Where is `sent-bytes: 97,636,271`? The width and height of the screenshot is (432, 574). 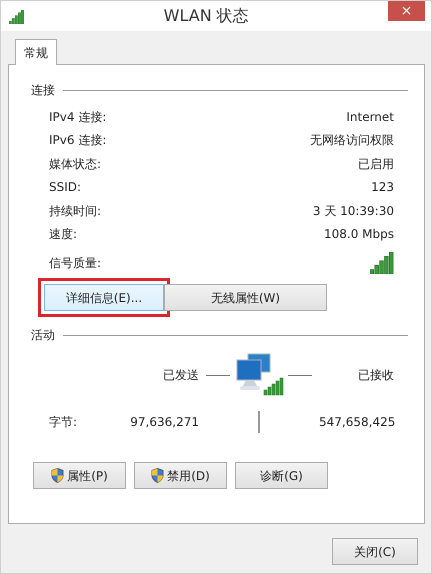
sent-bytes: 97,636,271 is located at coordinates (164, 422).